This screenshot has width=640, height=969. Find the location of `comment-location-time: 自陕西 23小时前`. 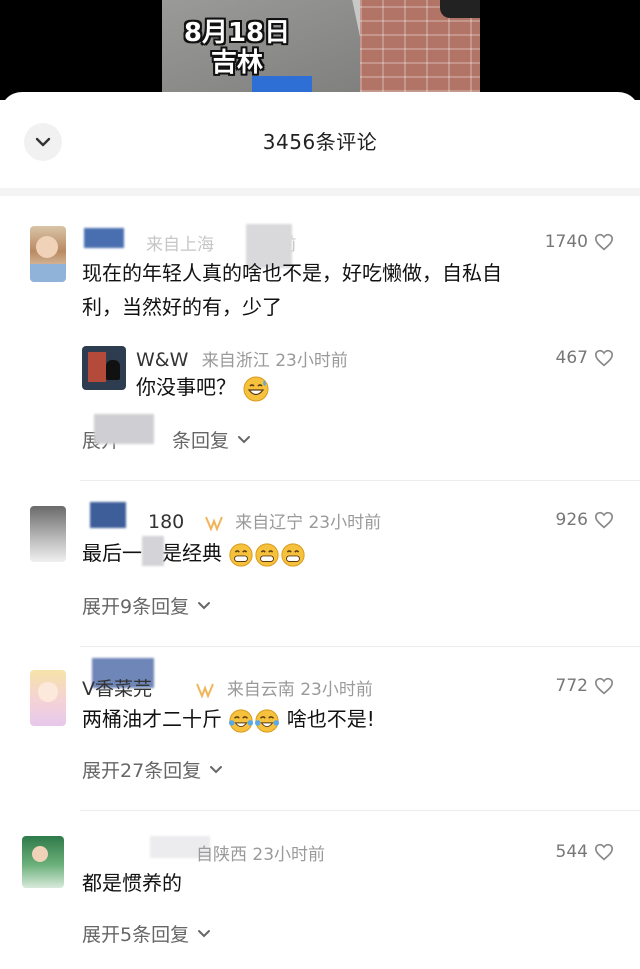

comment-location-time: 自陕西 23小时前 is located at coordinates (261, 855).